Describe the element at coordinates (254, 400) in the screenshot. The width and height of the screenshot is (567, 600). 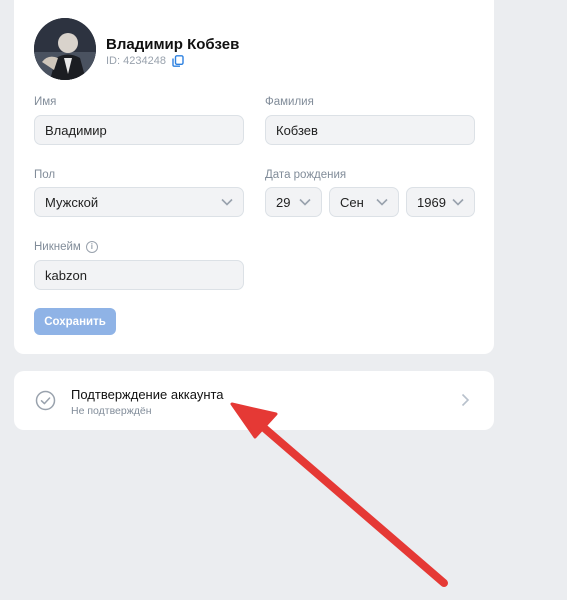
I see `account-verification-row: Подтверждение аккаунта Не подтверждён` at that location.